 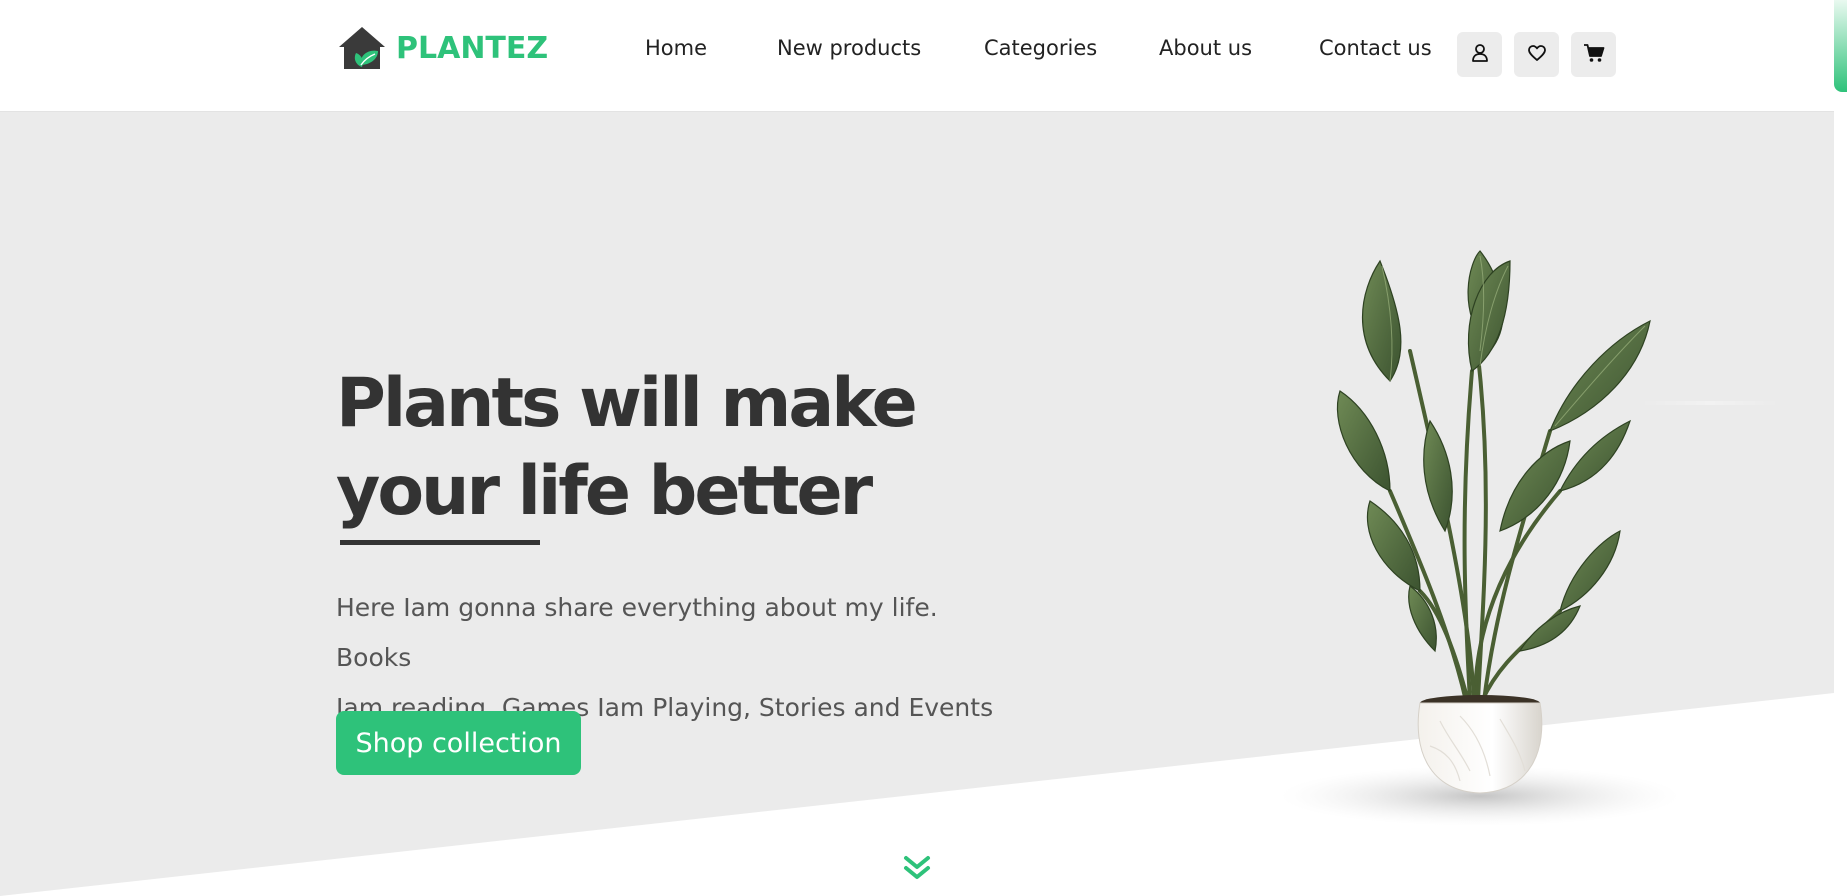 What do you see at coordinates (472, 48) in the screenshot?
I see `brand-name: PLANTEZ` at bounding box center [472, 48].